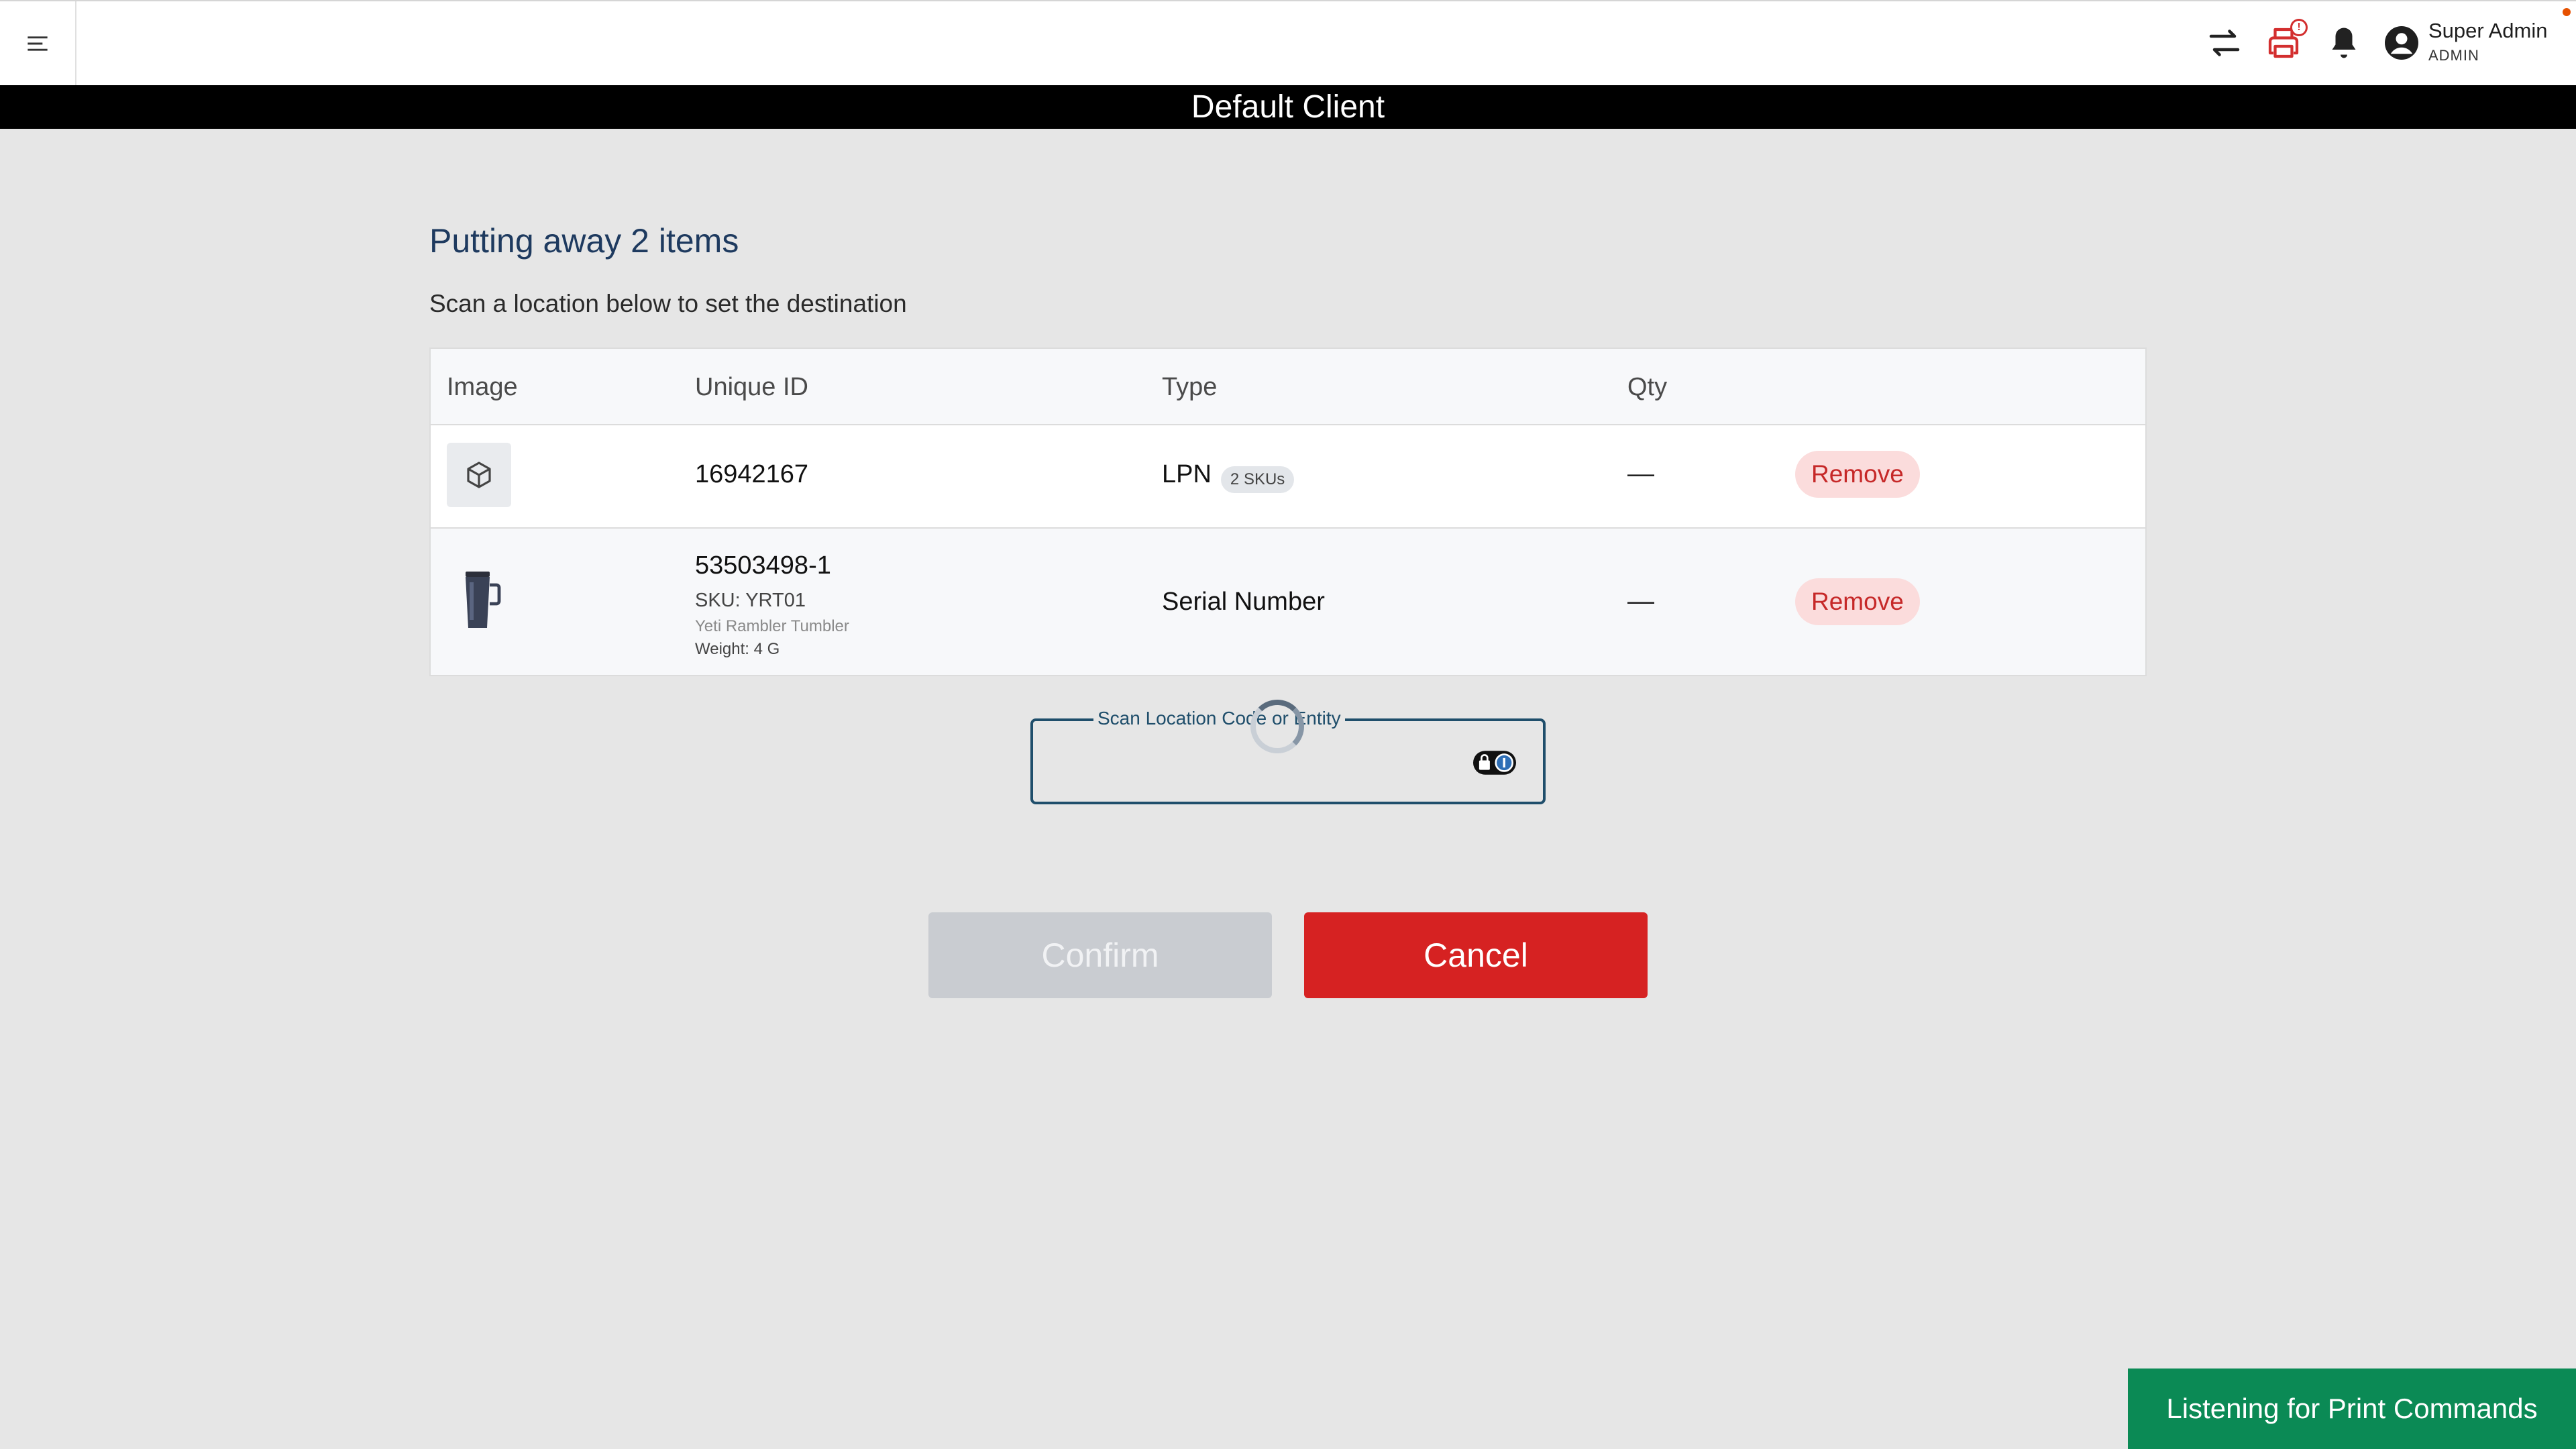 The width and height of the screenshot is (2576, 1449). What do you see at coordinates (737, 649) in the screenshot?
I see `weight-text: Weight: 4 G` at bounding box center [737, 649].